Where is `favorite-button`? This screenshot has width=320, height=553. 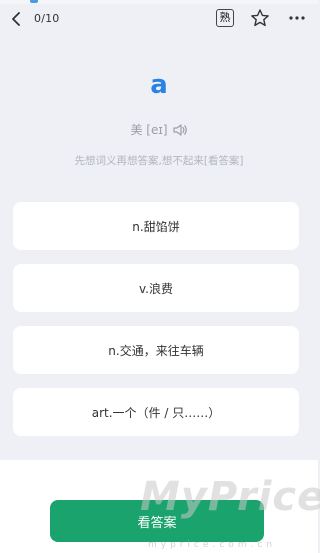
favorite-button is located at coordinates (260, 18).